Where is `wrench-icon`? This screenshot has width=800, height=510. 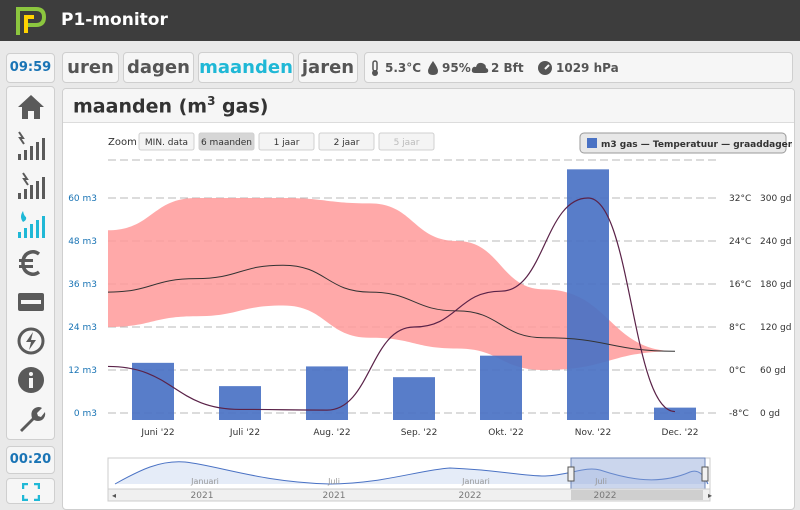 wrench-icon is located at coordinates (31, 419).